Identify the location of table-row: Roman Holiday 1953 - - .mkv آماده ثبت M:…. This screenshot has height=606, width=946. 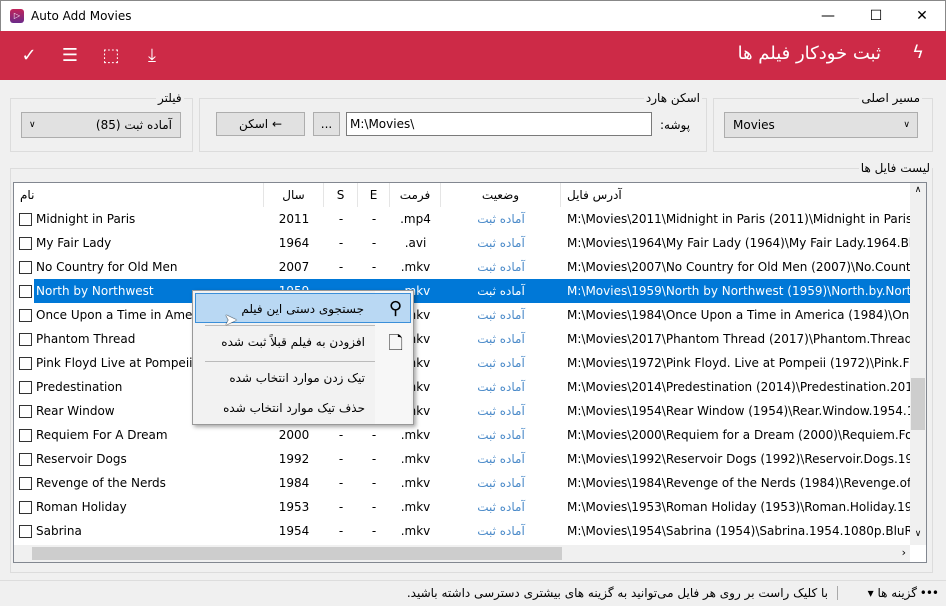
(462, 507).